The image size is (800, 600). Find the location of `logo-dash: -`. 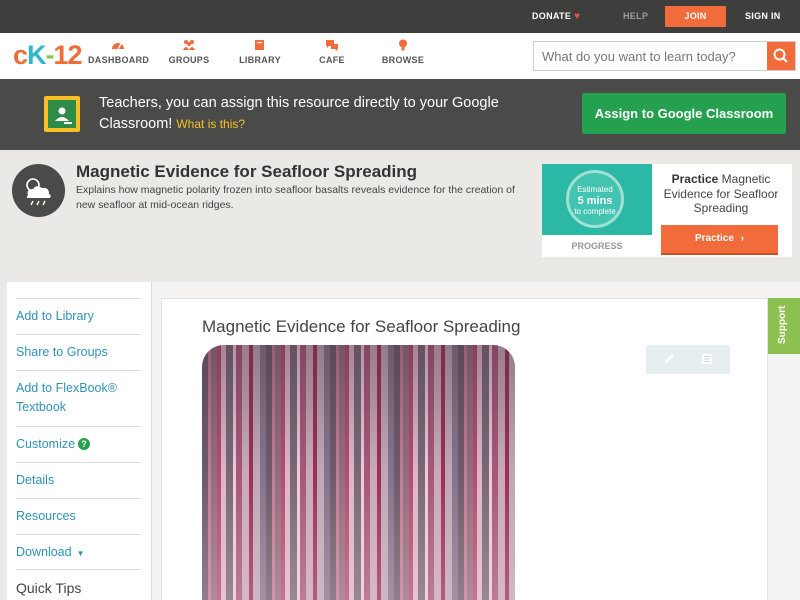

logo-dash: - is located at coordinates (50, 55).